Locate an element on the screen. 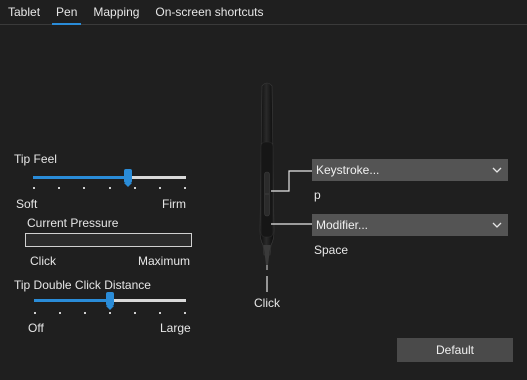 The image size is (527, 380). double-click-slider-fill is located at coordinates (72, 300).